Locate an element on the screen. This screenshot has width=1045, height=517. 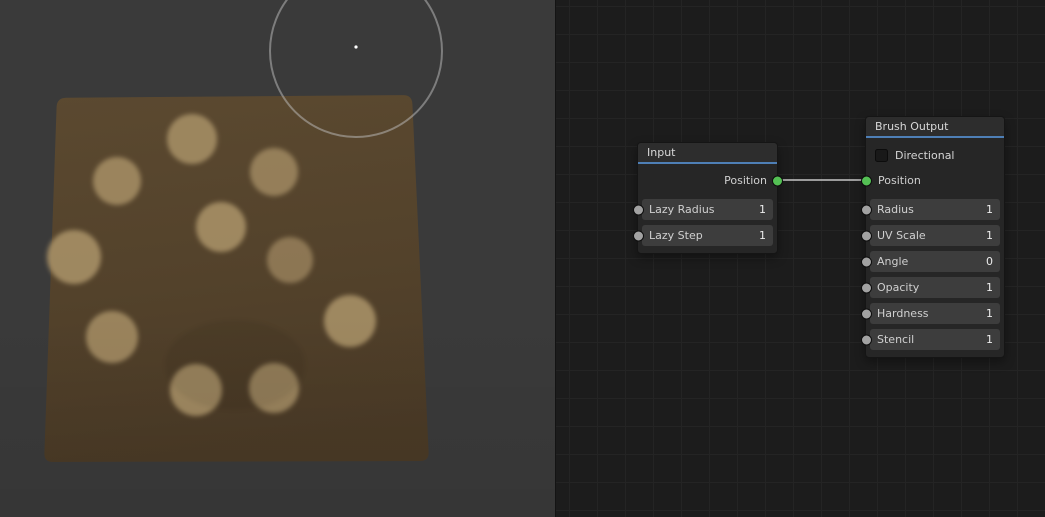
stencil-field: Stencil 1 is located at coordinates (935, 339).